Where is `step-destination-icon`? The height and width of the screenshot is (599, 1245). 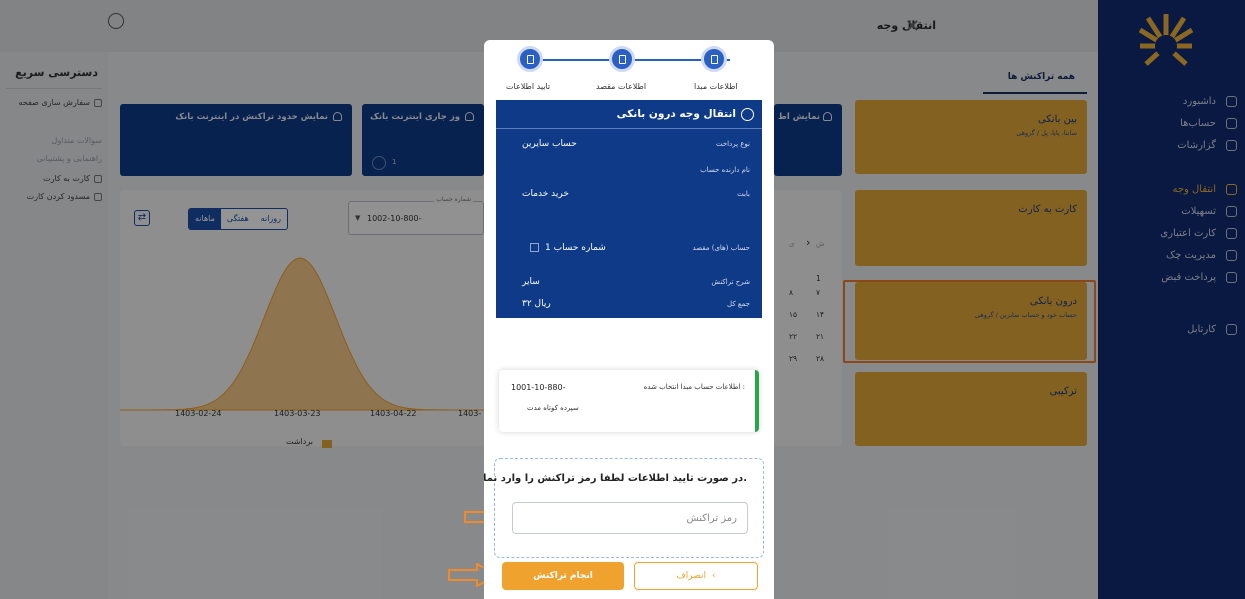 step-destination-icon is located at coordinates (622, 59).